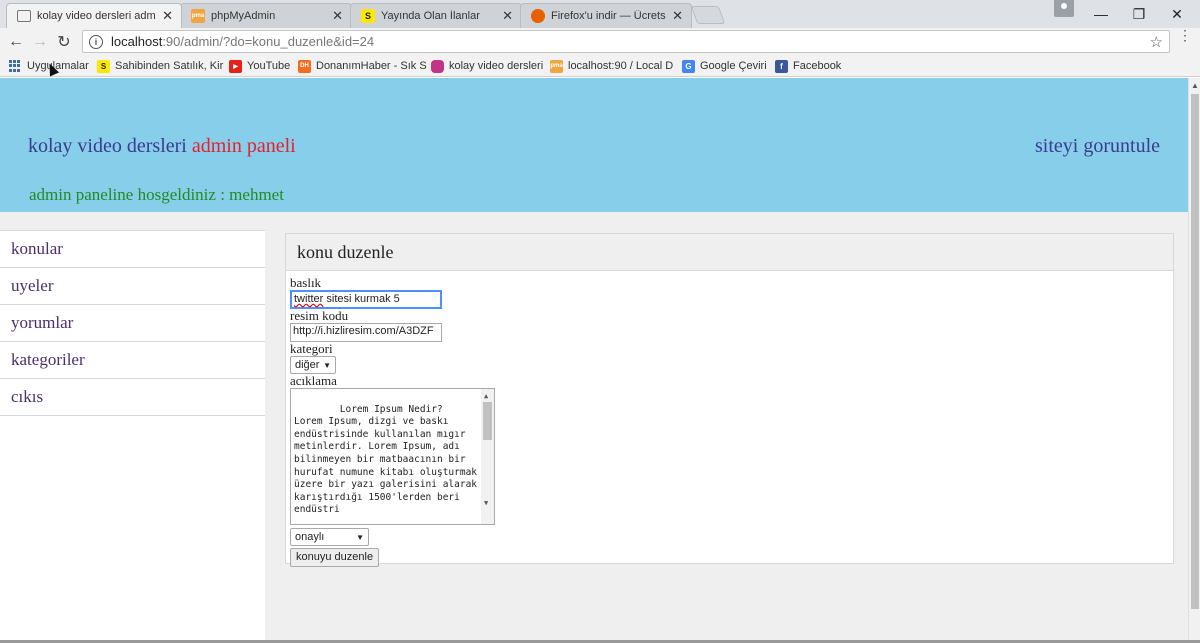 The height and width of the screenshot is (643, 1200). Describe the element at coordinates (132, 286) in the screenshot. I see `sidebar-item-uyeler: uyeler` at that location.